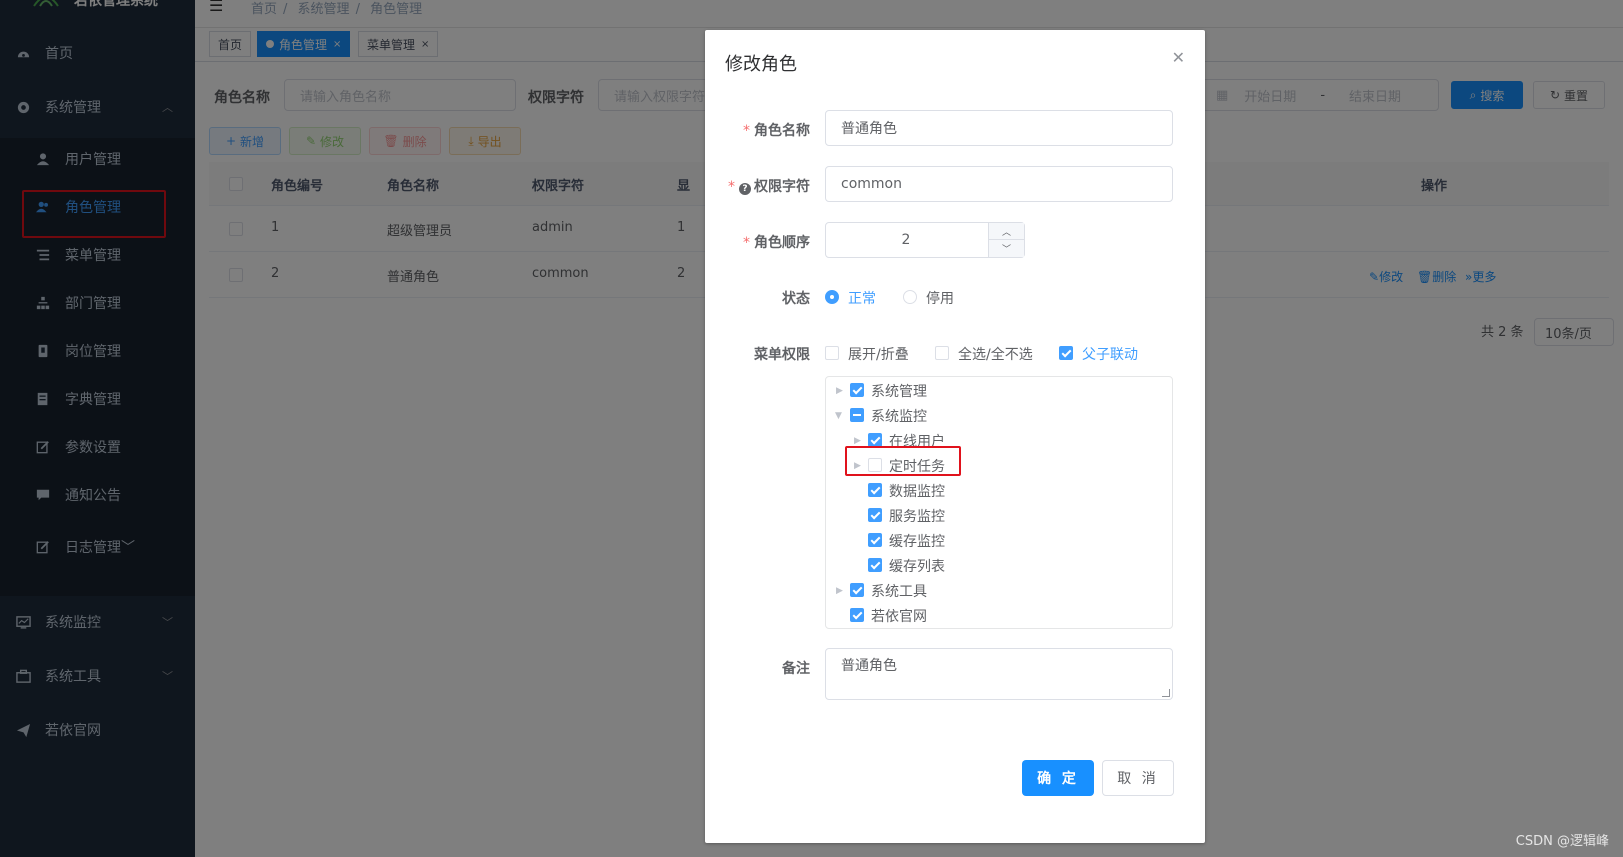 The image size is (1623, 857). What do you see at coordinates (796, 669) in the screenshot?
I see `form-label: 备注` at bounding box center [796, 669].